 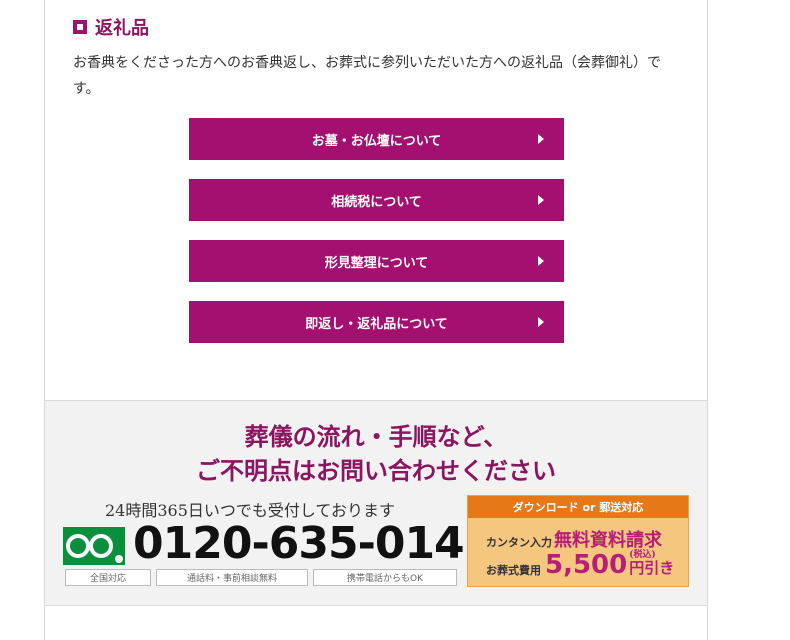 What do you see at coordinates (80, 27) in the screenshot?
I see `square-bullet-icon` at bounding box center [80, 27].